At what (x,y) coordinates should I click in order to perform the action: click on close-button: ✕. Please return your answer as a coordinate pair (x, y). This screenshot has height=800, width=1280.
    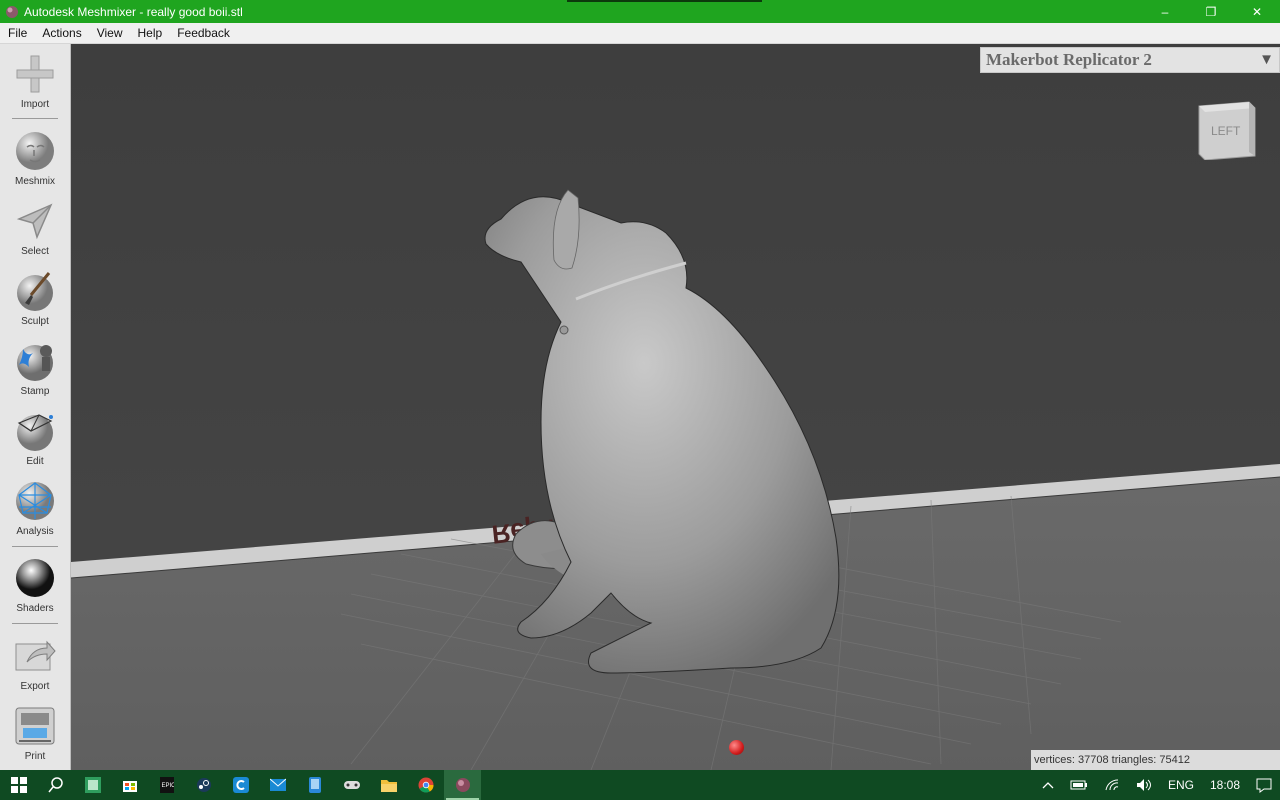
    Looking at the image, I should click on (1257, 11).